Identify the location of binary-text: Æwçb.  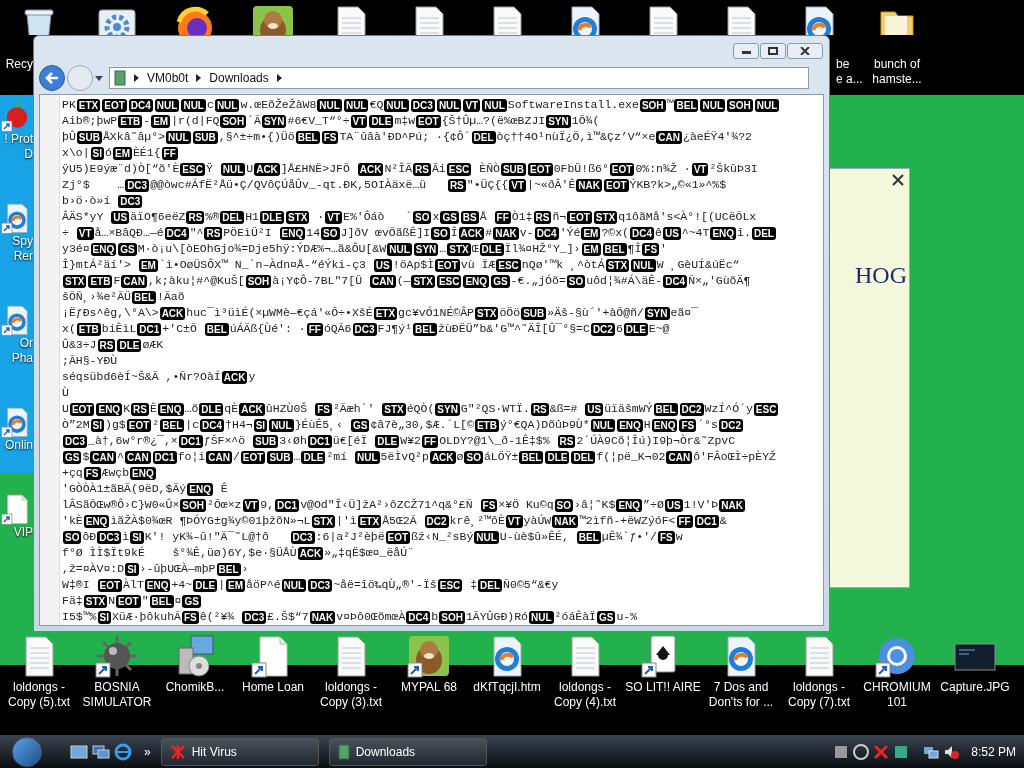
(115, 473).